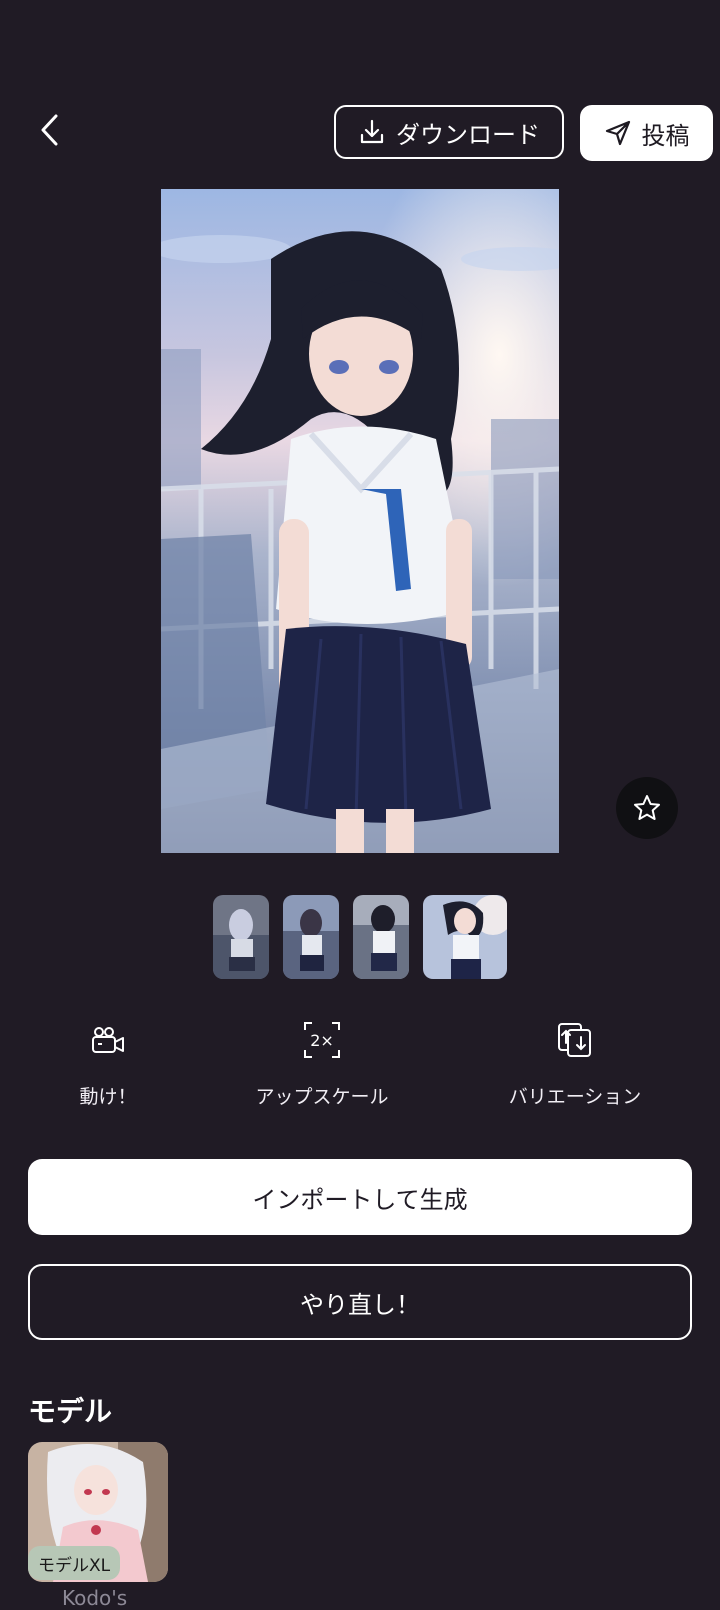 The image size is (720, 1610). I want to click on model-name: Kodo's, so click(95, 1598).